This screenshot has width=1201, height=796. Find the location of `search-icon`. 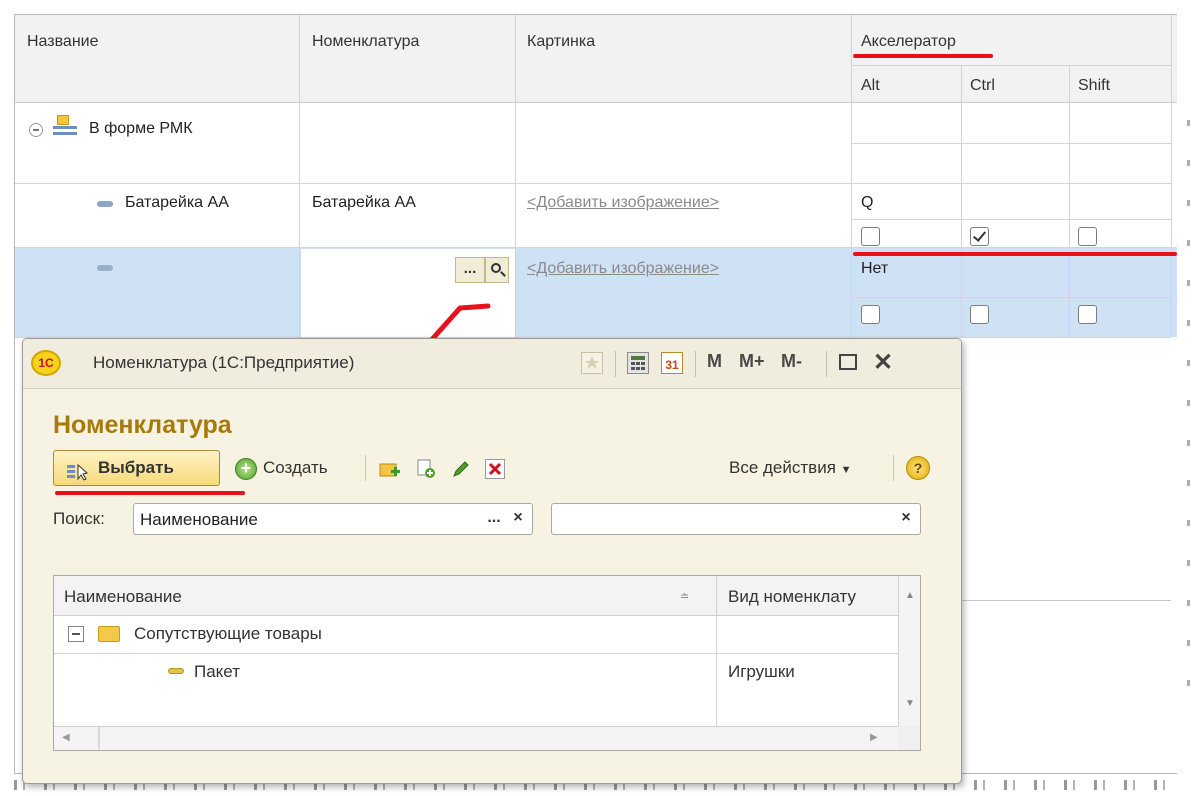

search-icon is located at coordinates (497, 270).